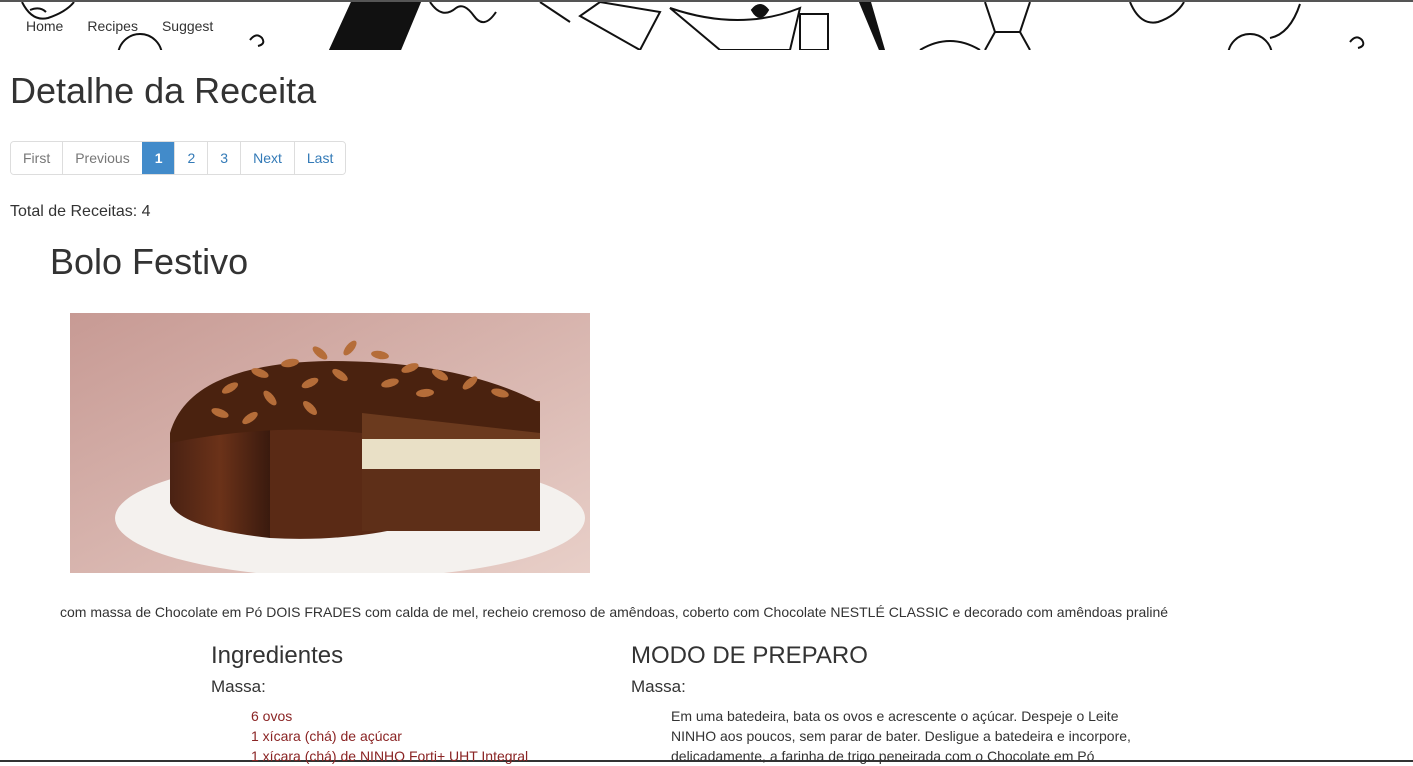  I want to click on nav-home-link: Home, so click(44, 26).